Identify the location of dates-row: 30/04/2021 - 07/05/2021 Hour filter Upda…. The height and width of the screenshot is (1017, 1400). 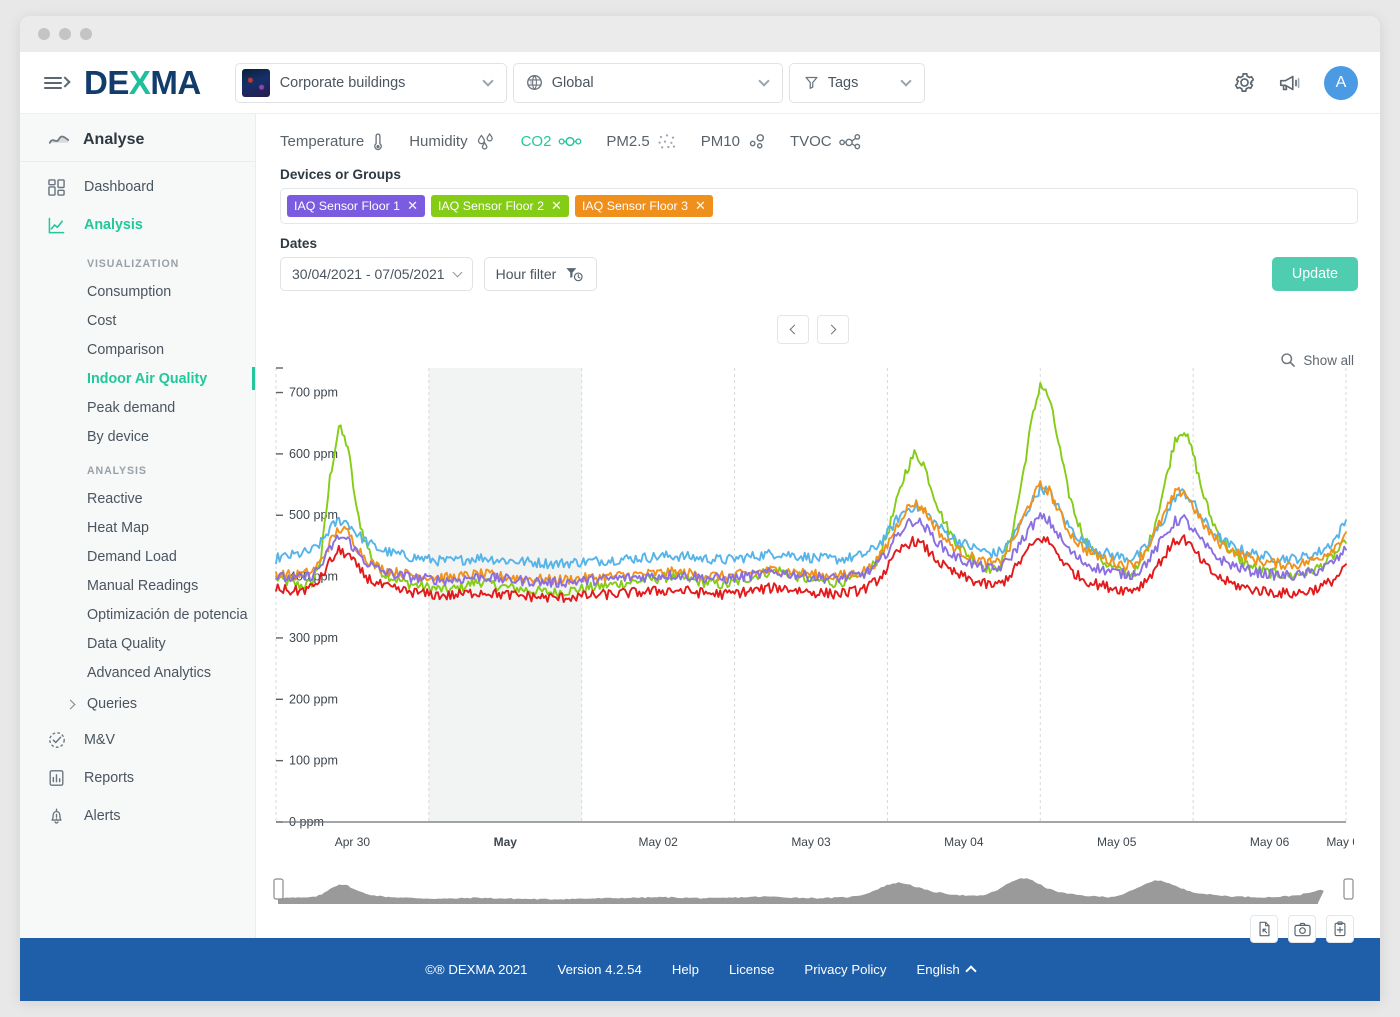
(819, 274).